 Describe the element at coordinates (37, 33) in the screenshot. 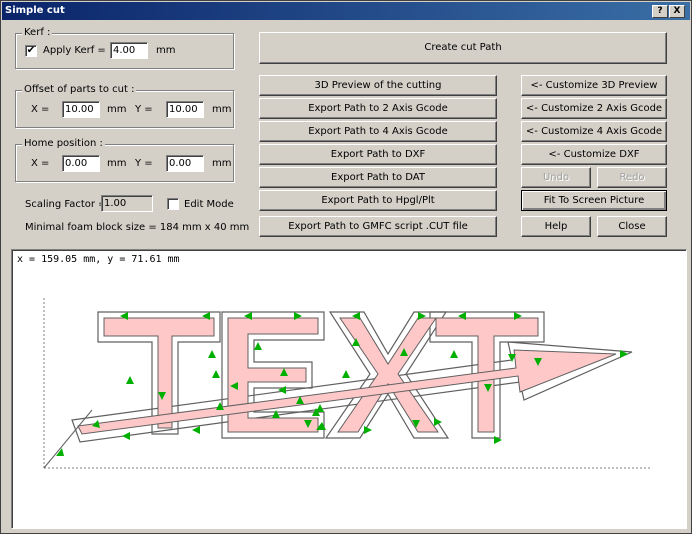

I see `kerf-group-title: Kerf :` at that location.